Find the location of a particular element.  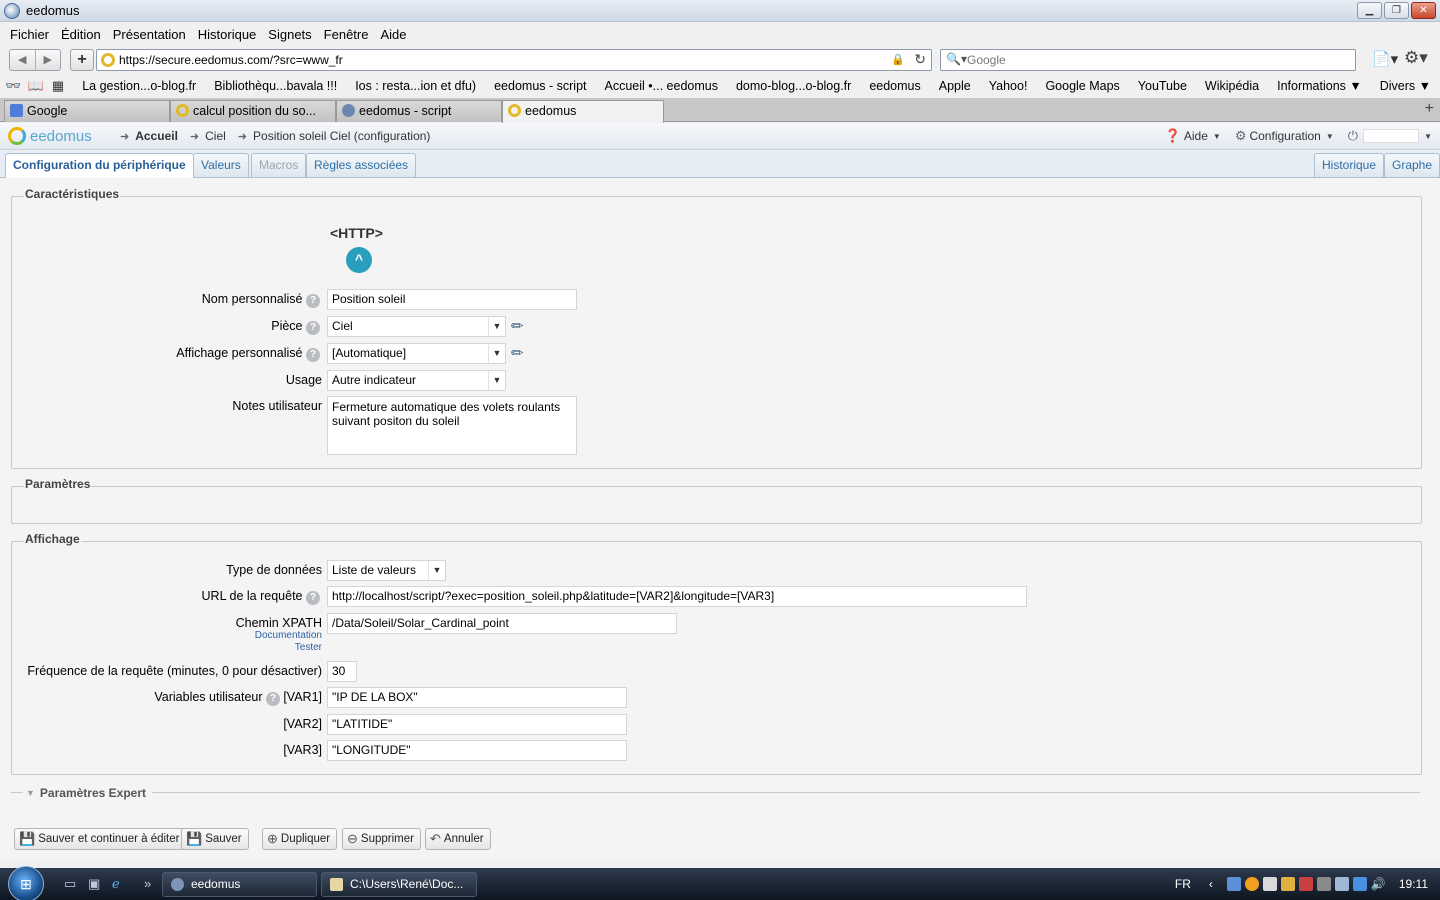

name-input: Position soleil is located at coordinates (452, 299).